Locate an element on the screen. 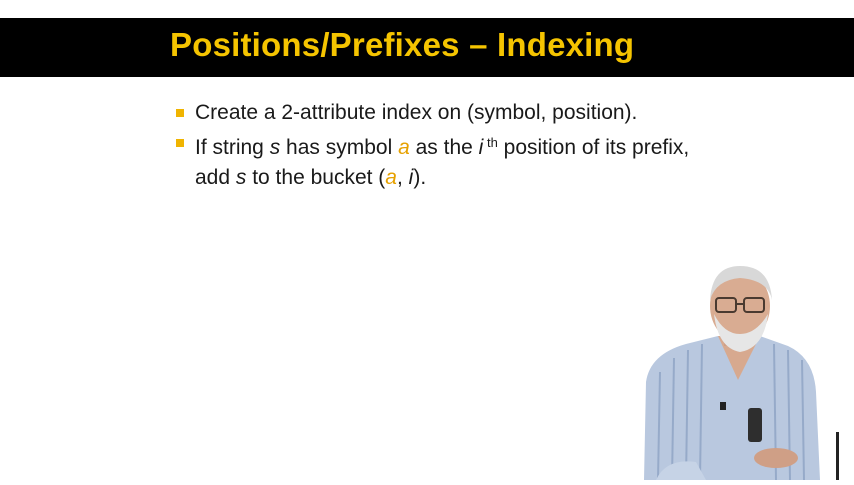  bullet-text-part: has symbol is located at coordinates (339, 147).